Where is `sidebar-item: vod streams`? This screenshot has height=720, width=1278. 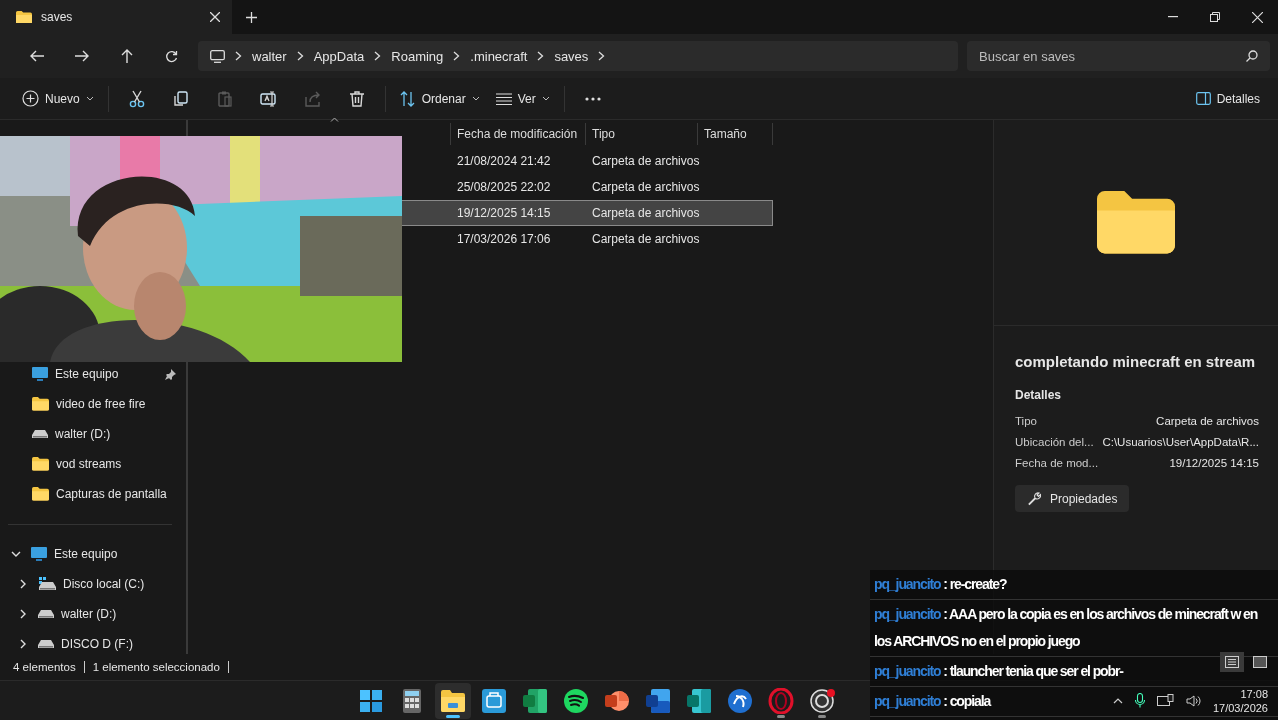 sidebar-item: vod streams is located at coordinates (93, 464).